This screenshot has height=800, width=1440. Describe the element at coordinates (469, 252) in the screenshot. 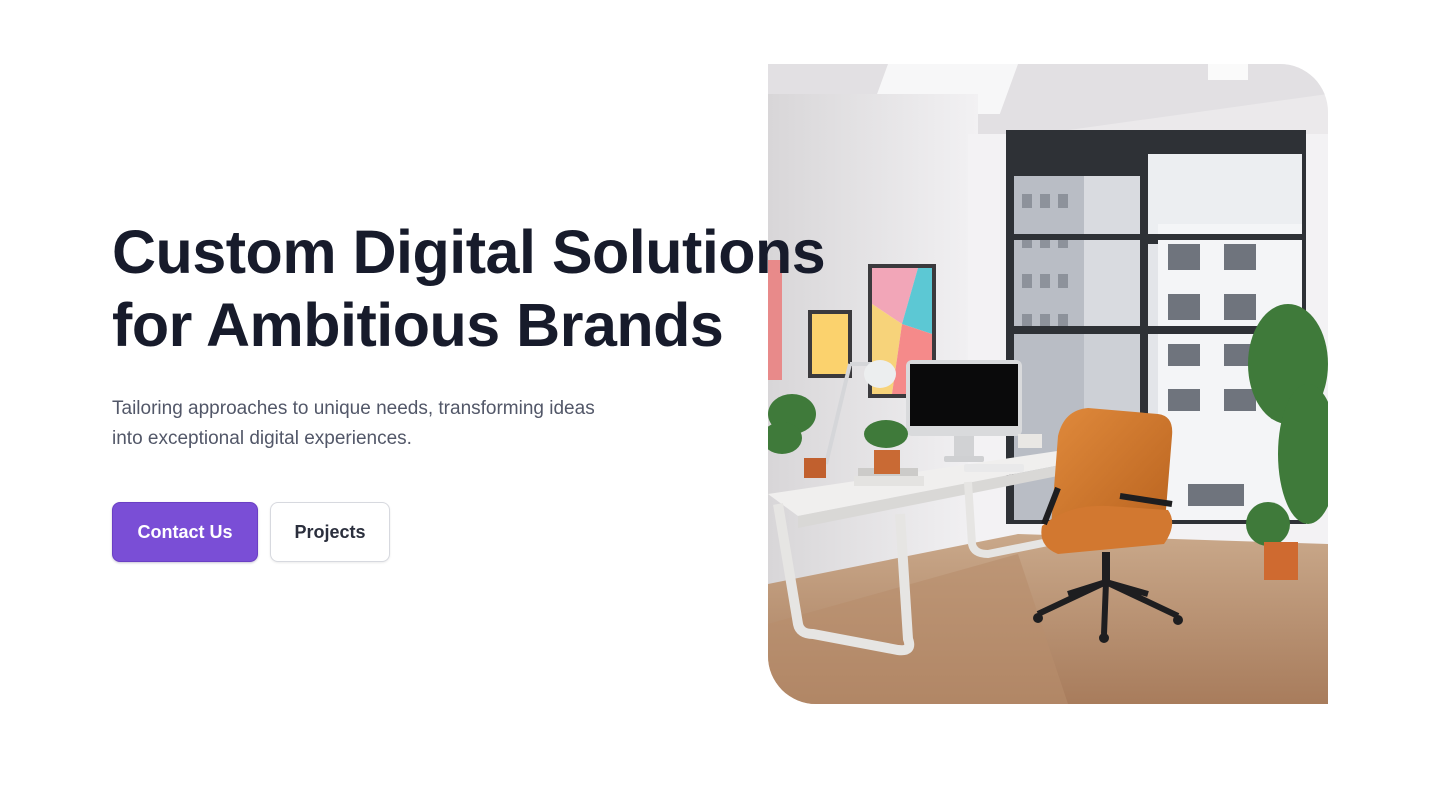

I see `headline-line-1: Custom Digital Solutions` at that location.